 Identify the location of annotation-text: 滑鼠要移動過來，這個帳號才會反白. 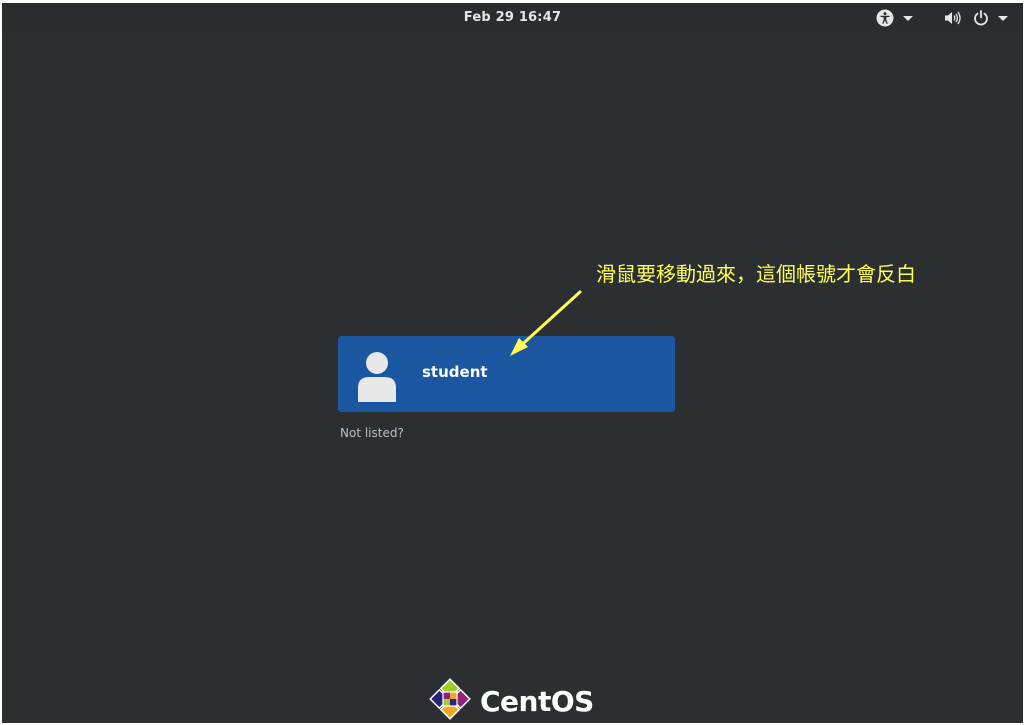
(756, 274).